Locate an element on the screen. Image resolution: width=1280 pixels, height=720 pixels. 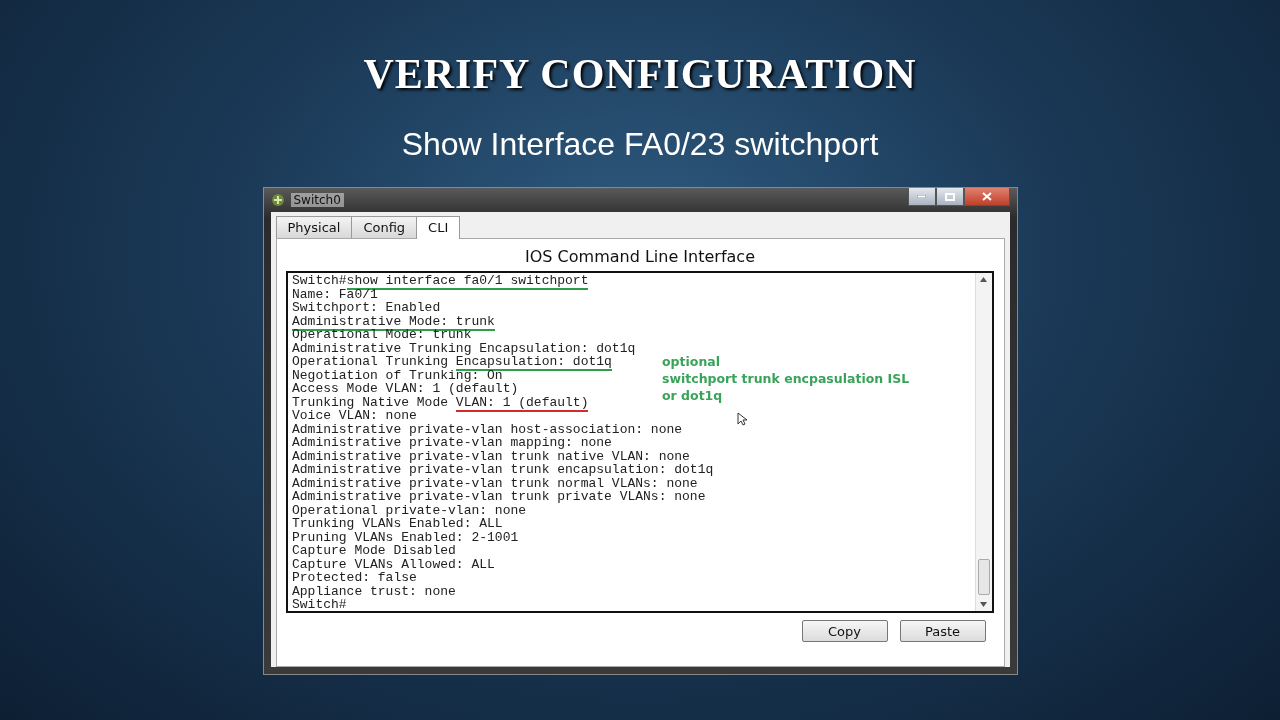
terminal-line: Trunking Native Mode VLAN: 1 (default) is located at coordinates (440, 402).